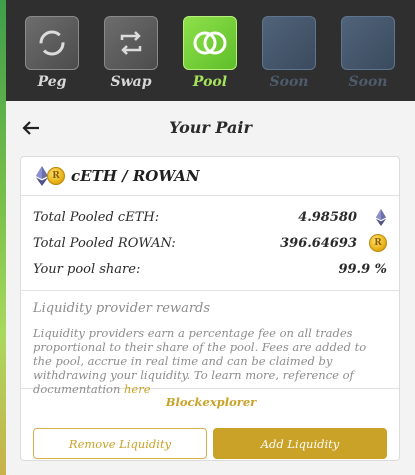  I want to click on nav-pool: Pool, so click(210, 53).